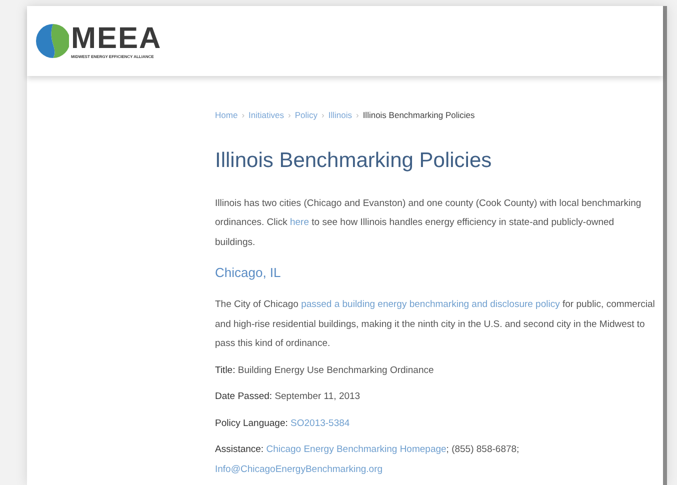  I want to click on logo-text: MEEA, so click(116, 39).